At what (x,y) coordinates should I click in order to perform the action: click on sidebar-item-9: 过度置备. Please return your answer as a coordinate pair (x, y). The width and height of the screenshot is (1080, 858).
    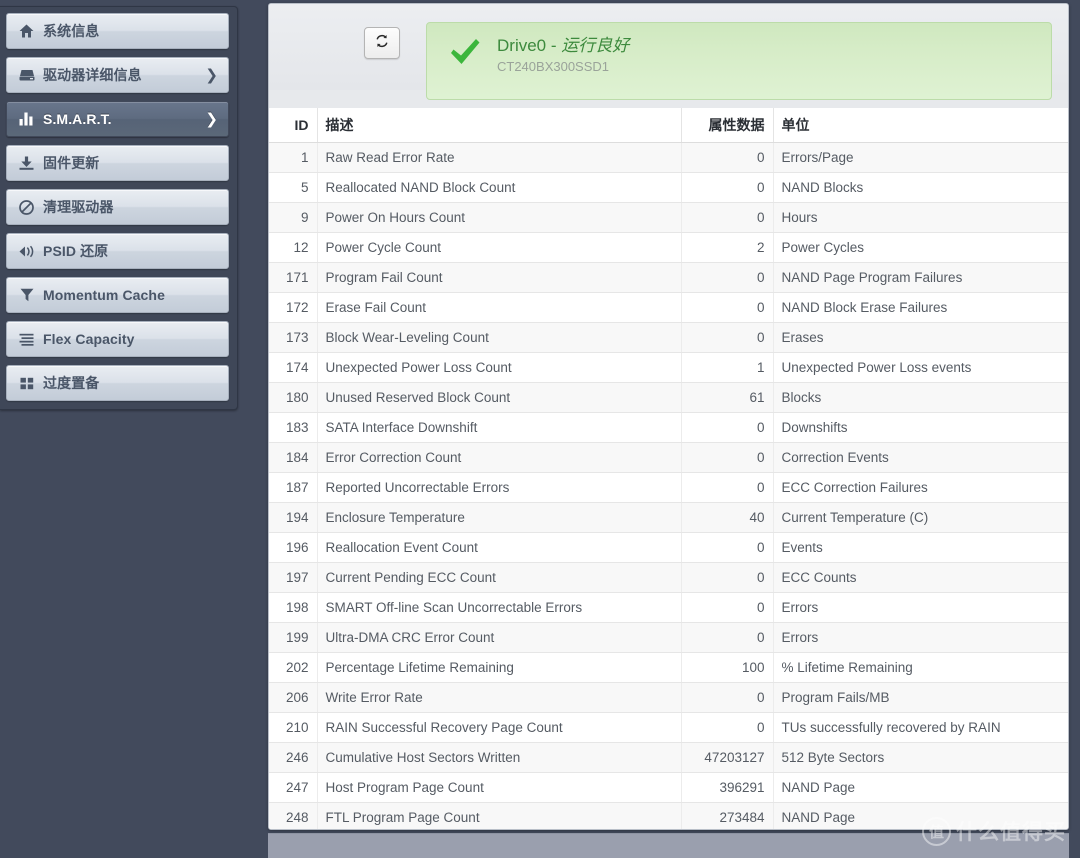
    Looking at the image, I should click on (117, 383).